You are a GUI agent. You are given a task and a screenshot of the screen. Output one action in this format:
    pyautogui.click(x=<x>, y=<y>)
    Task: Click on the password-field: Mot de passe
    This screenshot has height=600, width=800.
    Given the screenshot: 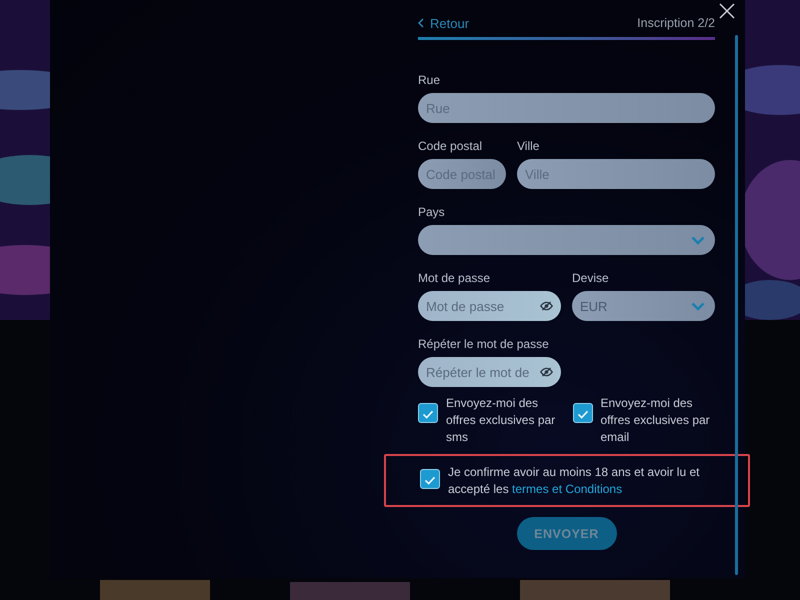 What is the action you would take?
    pyautogui.click(x=489, y=306)
    